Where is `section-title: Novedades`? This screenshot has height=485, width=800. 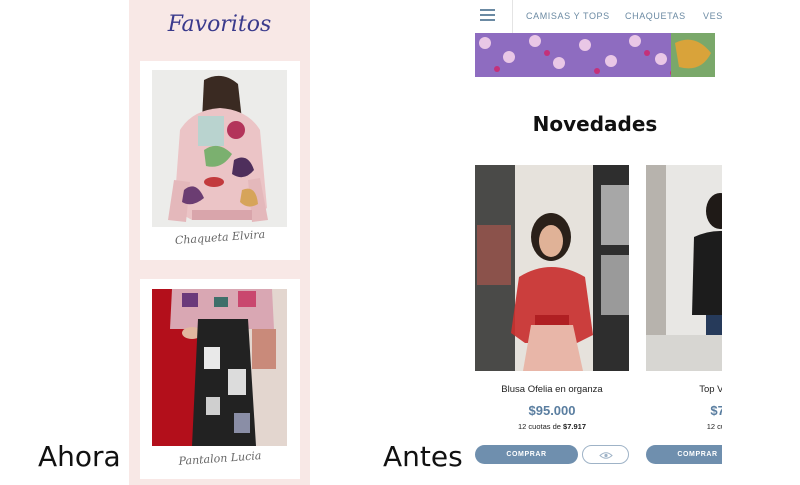
section-title: Novedades is located at coordinates (595, 124).